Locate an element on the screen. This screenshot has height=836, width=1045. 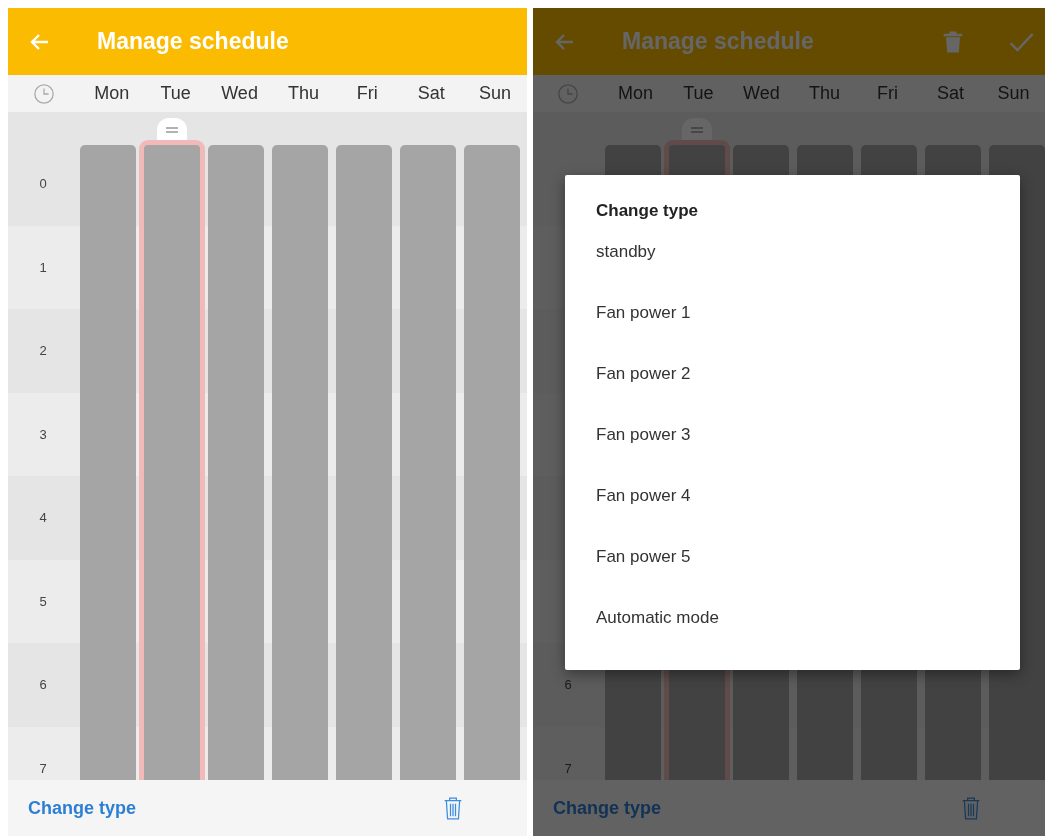
dialog-title: Change type is located at coordinates (647, 211).